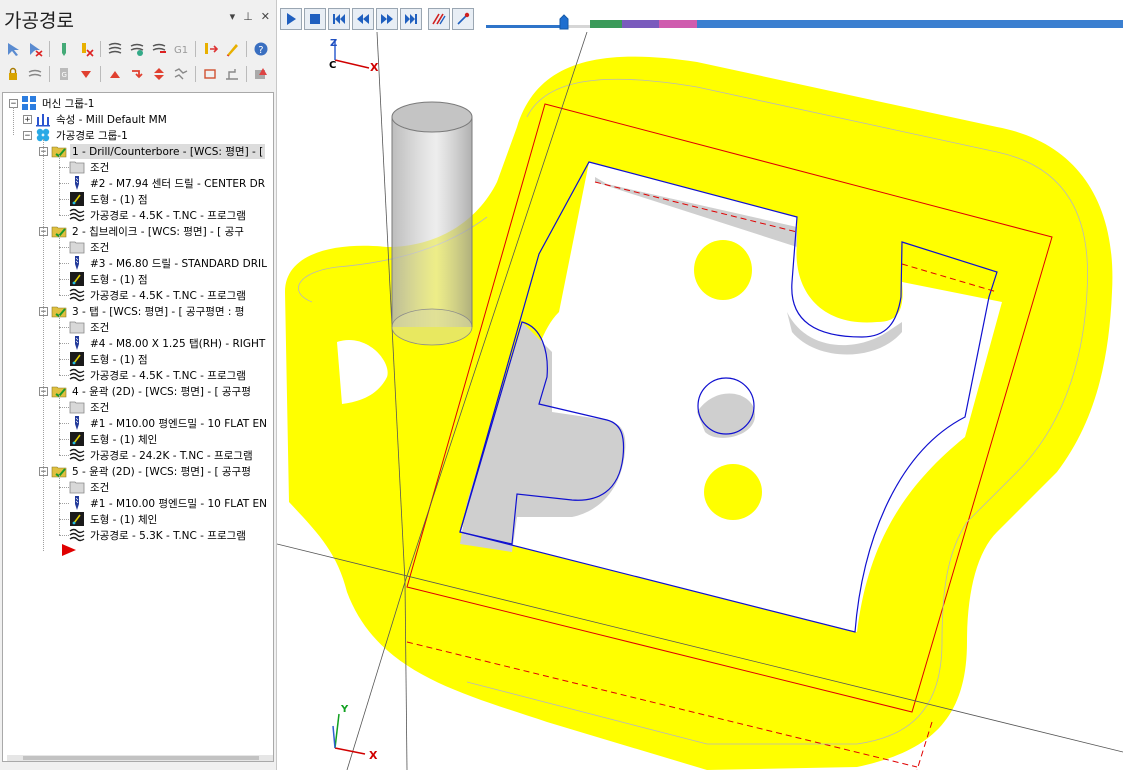 Image resolution: width=1123 pixels, height=770 pixels. What do you see at coordinates (100, 74) in the screenshot?
I see `toolbar-separator` at bounding box center [100, 74].